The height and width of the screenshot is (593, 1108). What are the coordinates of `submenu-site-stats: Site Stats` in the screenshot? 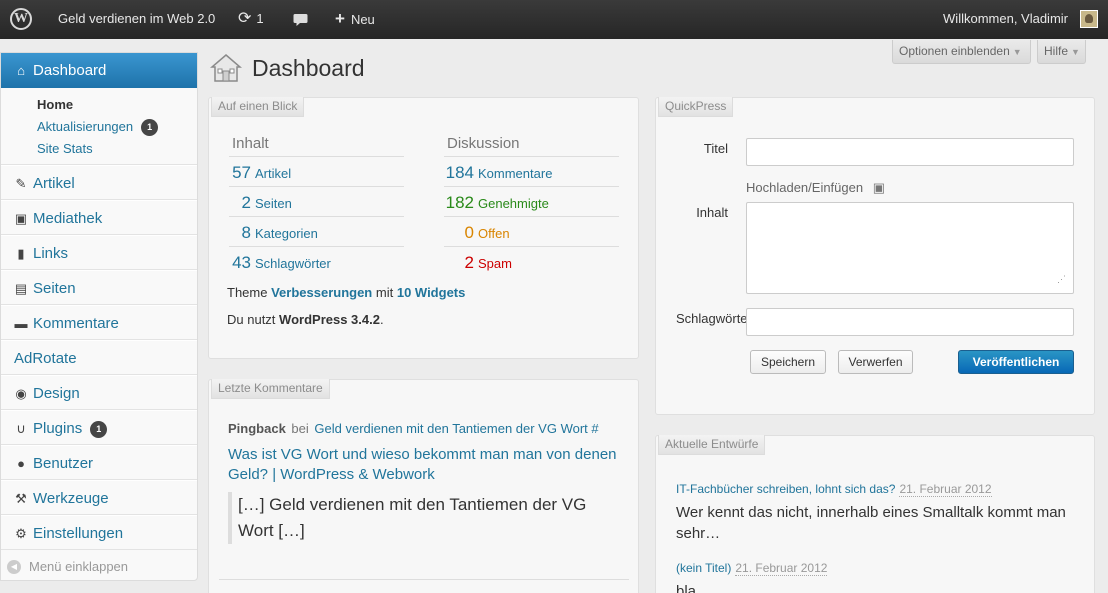 It's located at (117, 149).